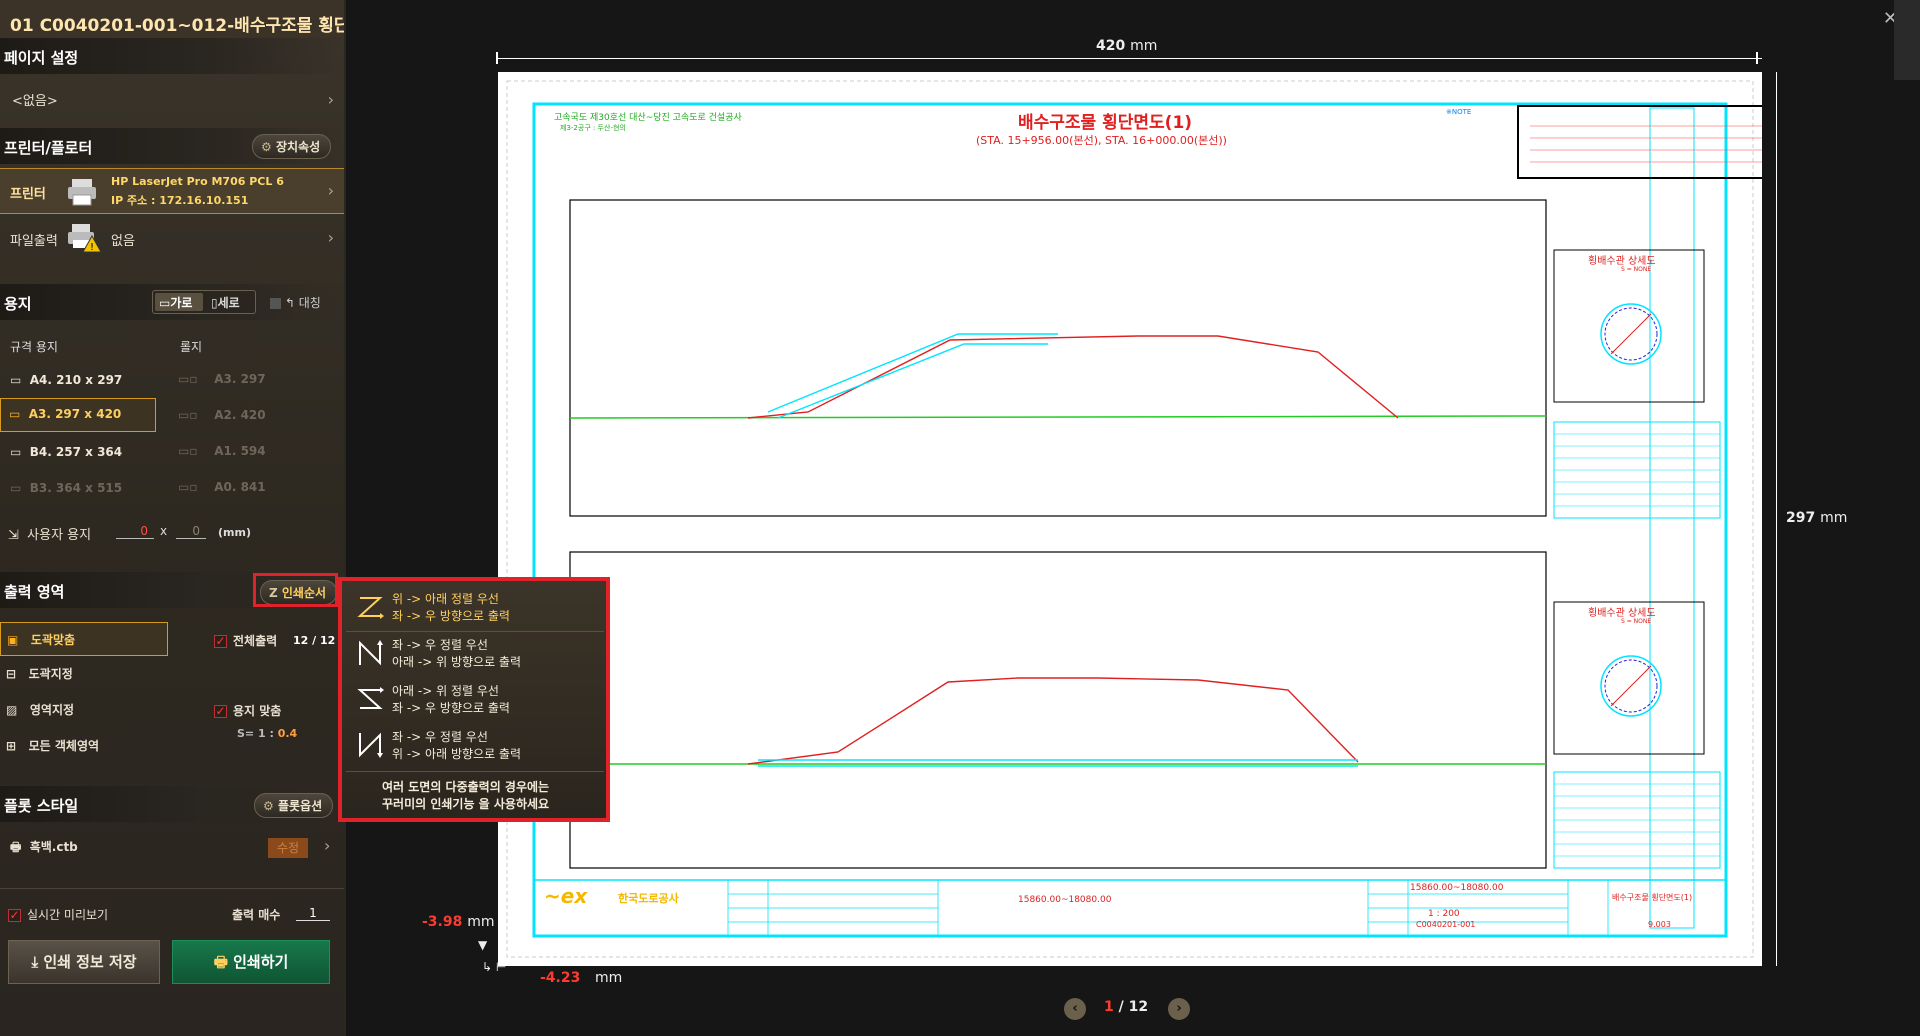  Describe the element at coordinates (1101, 140) in the screenshot. I see `drawing-subtitle: (STA. 15+956.00(본선), STA. 16+000.00(본선))` at that location.